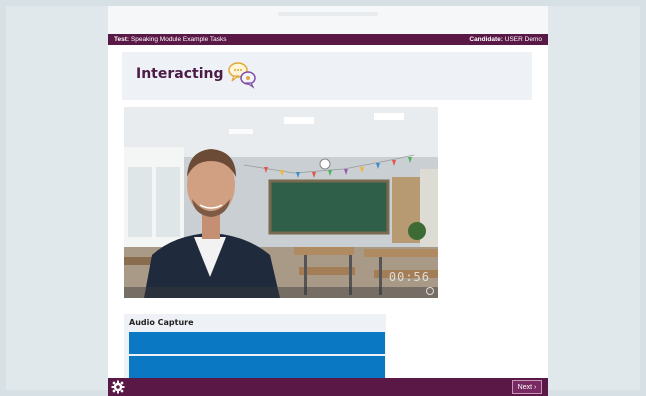 The height and width of the screenshot is (396, 646). Describe the element at coordinates (535, 387) in the screenshot. I see `chevron-right-icon: ›` at that location.